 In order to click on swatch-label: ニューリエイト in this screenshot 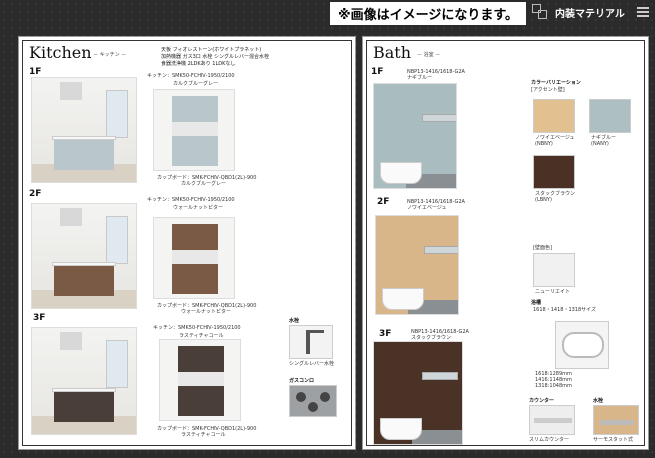, I will do `click(553, 292)`.